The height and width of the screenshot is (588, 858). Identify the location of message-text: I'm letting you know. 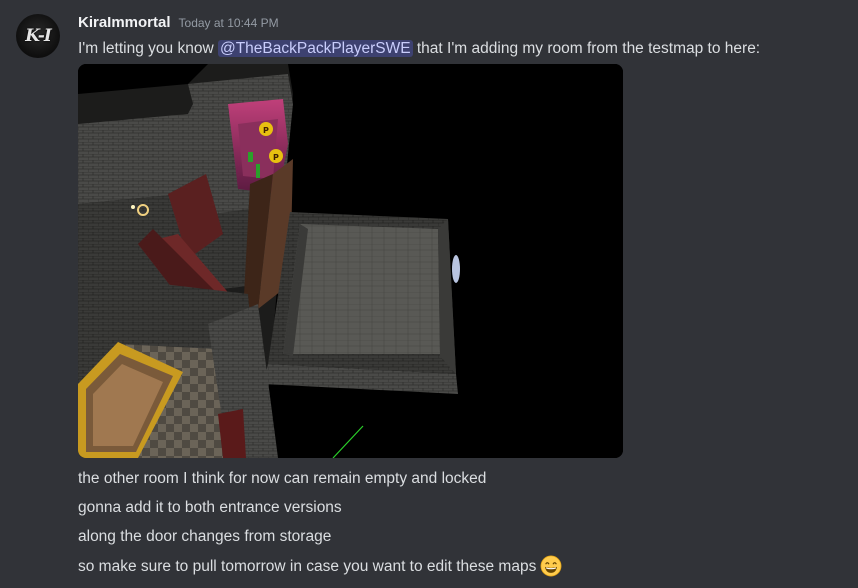
(148, 48).